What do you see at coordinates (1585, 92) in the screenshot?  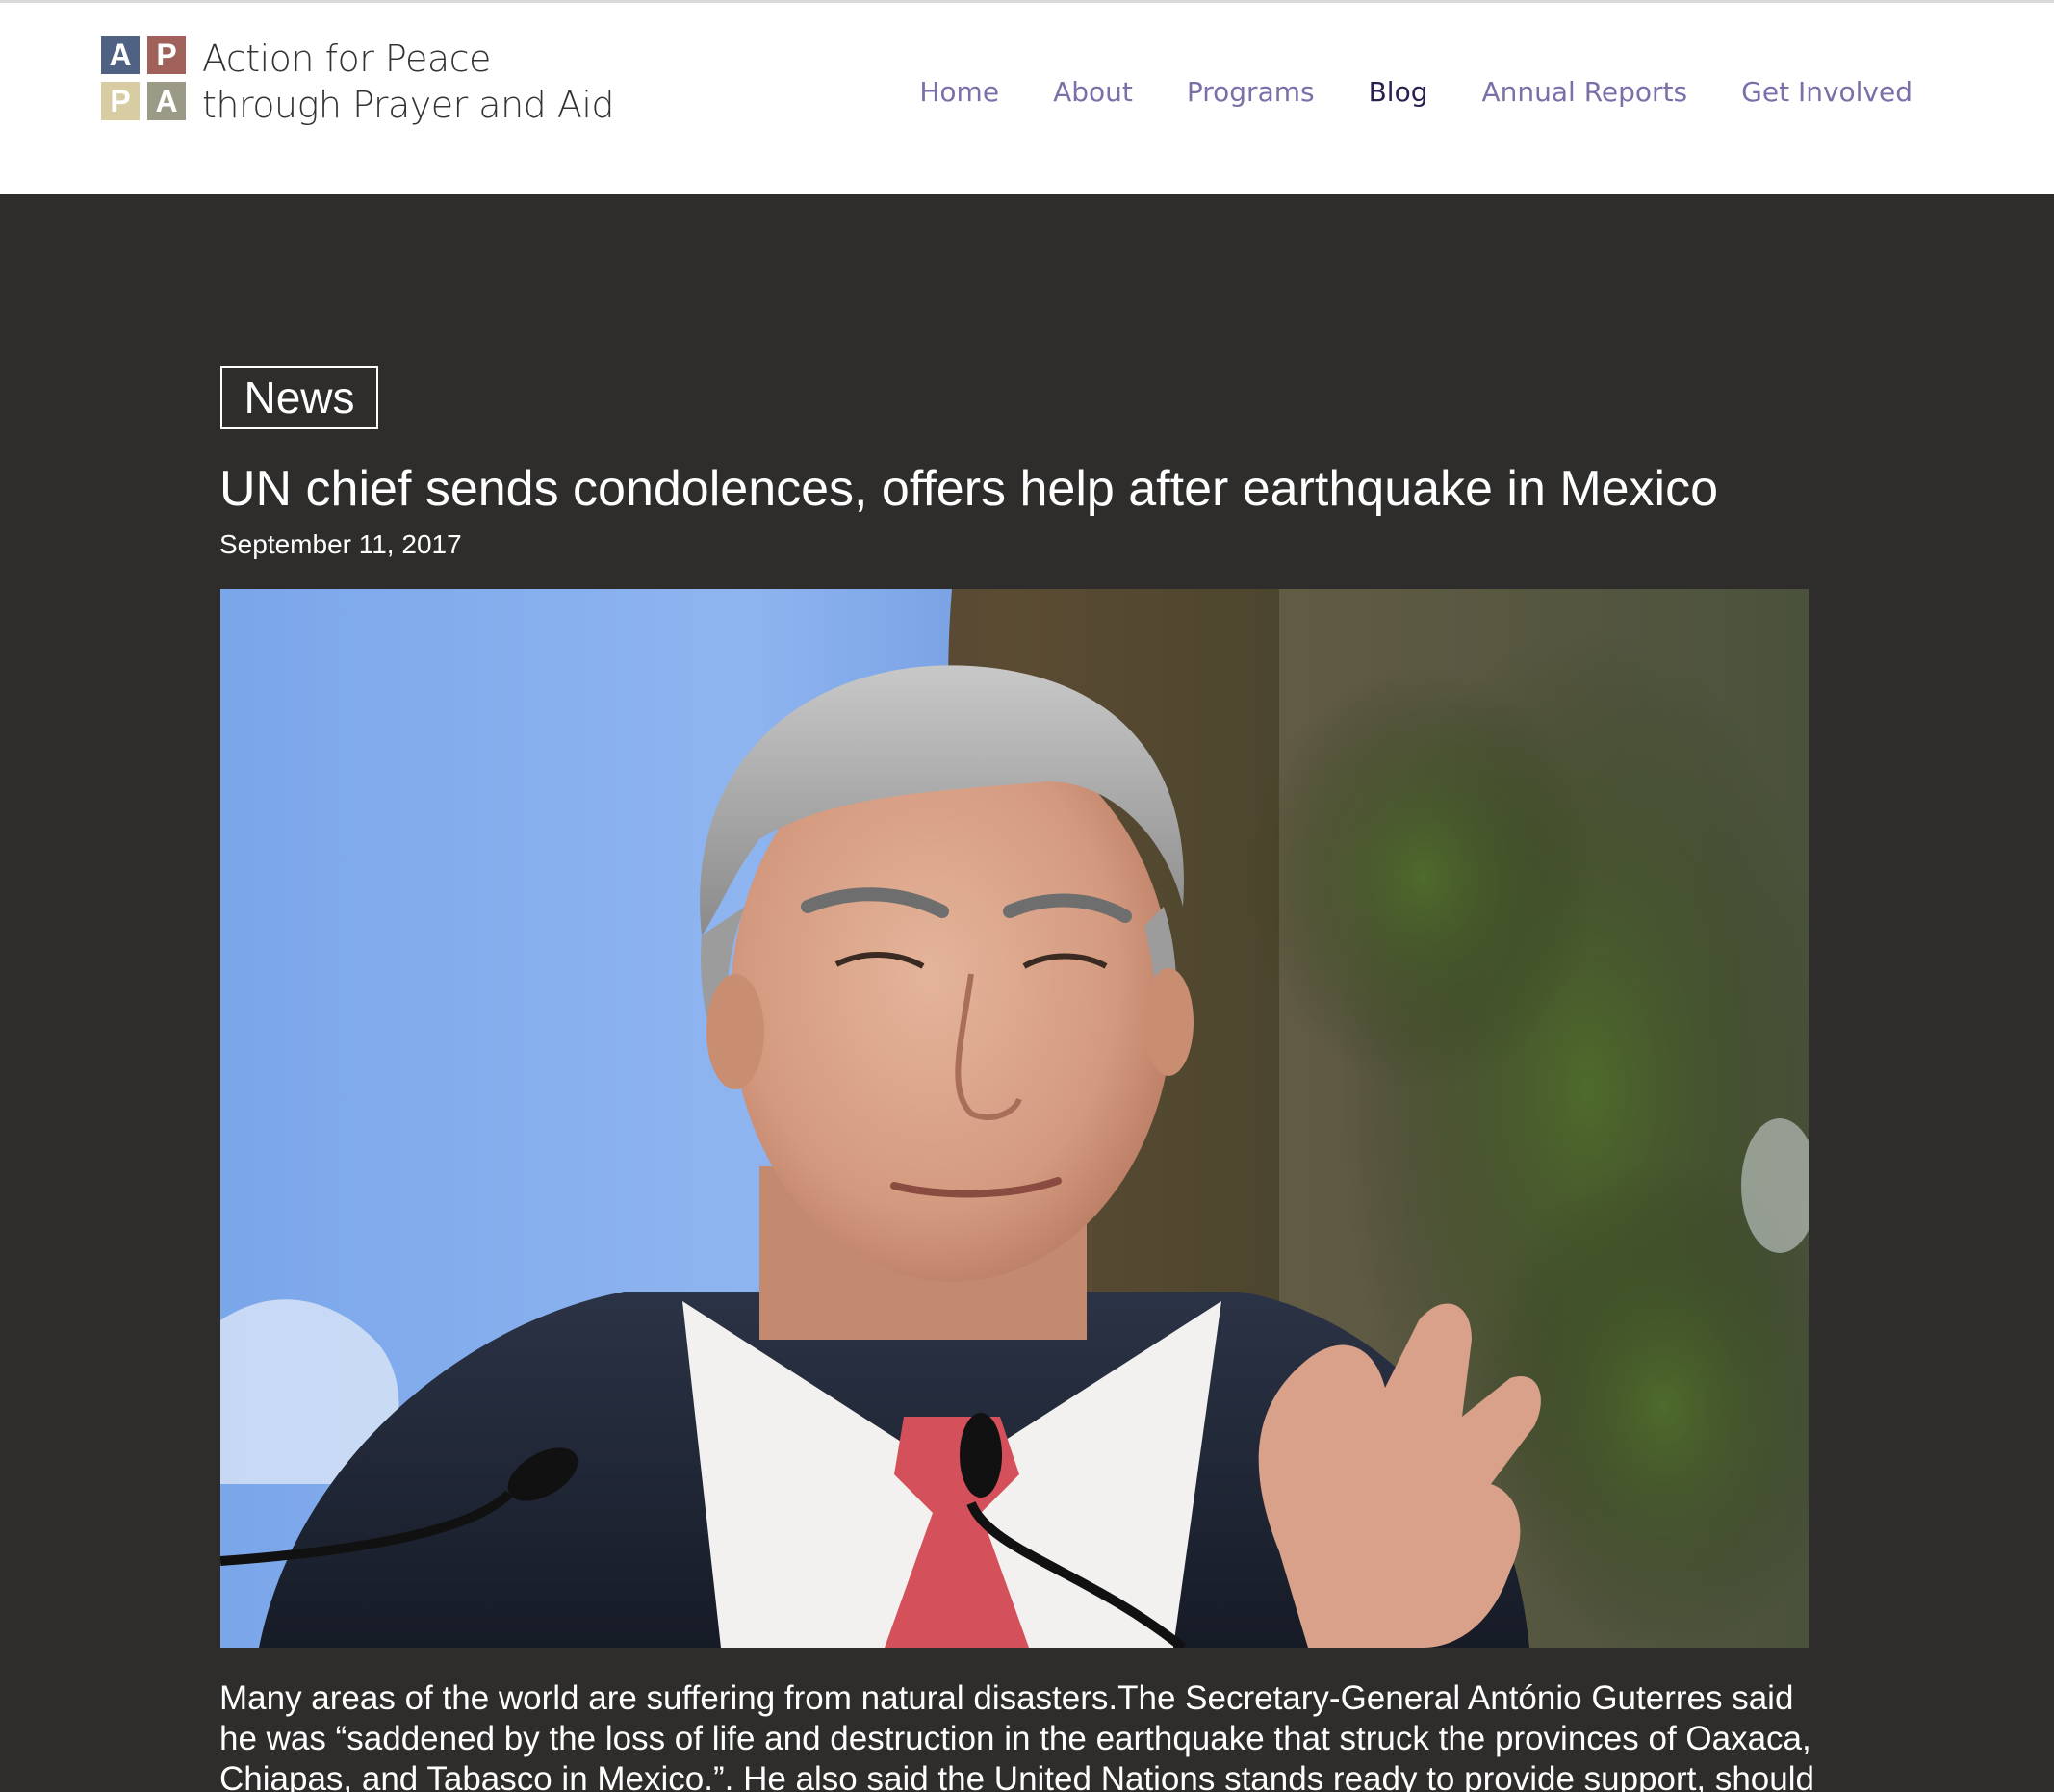 I see `nav-annual-reports: Annual Reports` at bounding box center [1585, 92].